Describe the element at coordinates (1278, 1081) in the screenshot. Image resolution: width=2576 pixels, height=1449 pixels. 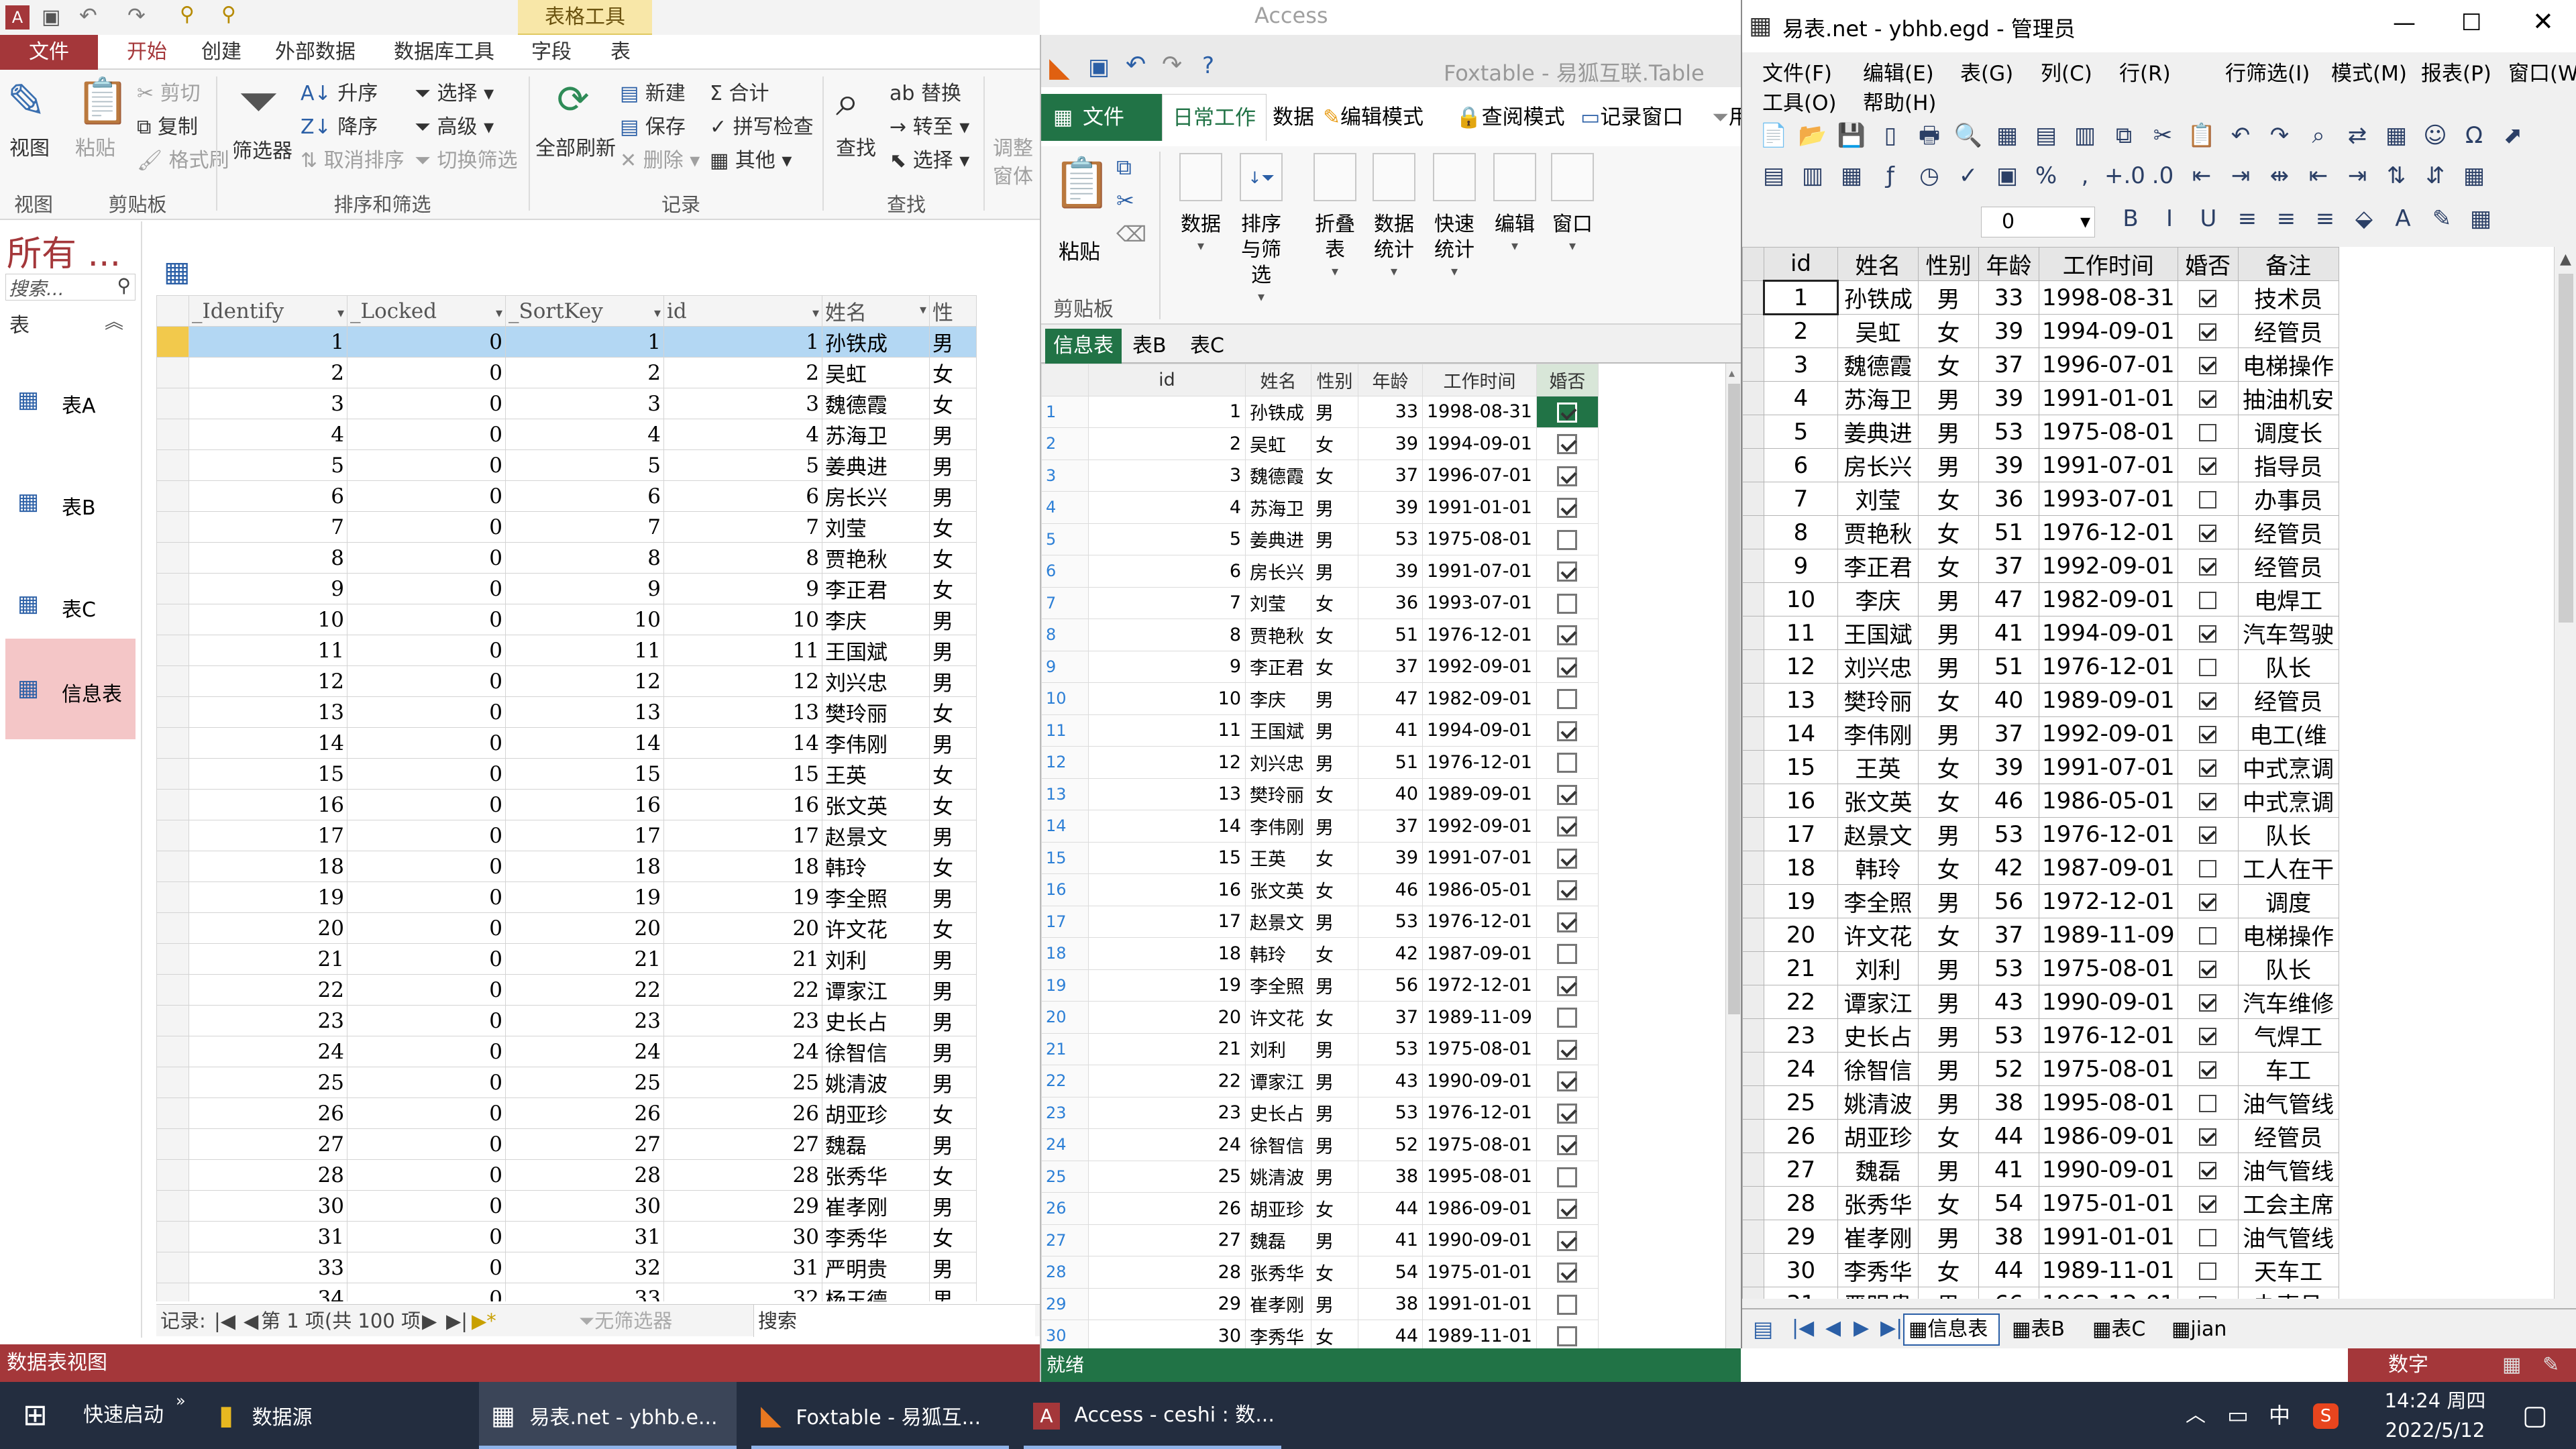
I see `table-cell: 谭家江` at that location.